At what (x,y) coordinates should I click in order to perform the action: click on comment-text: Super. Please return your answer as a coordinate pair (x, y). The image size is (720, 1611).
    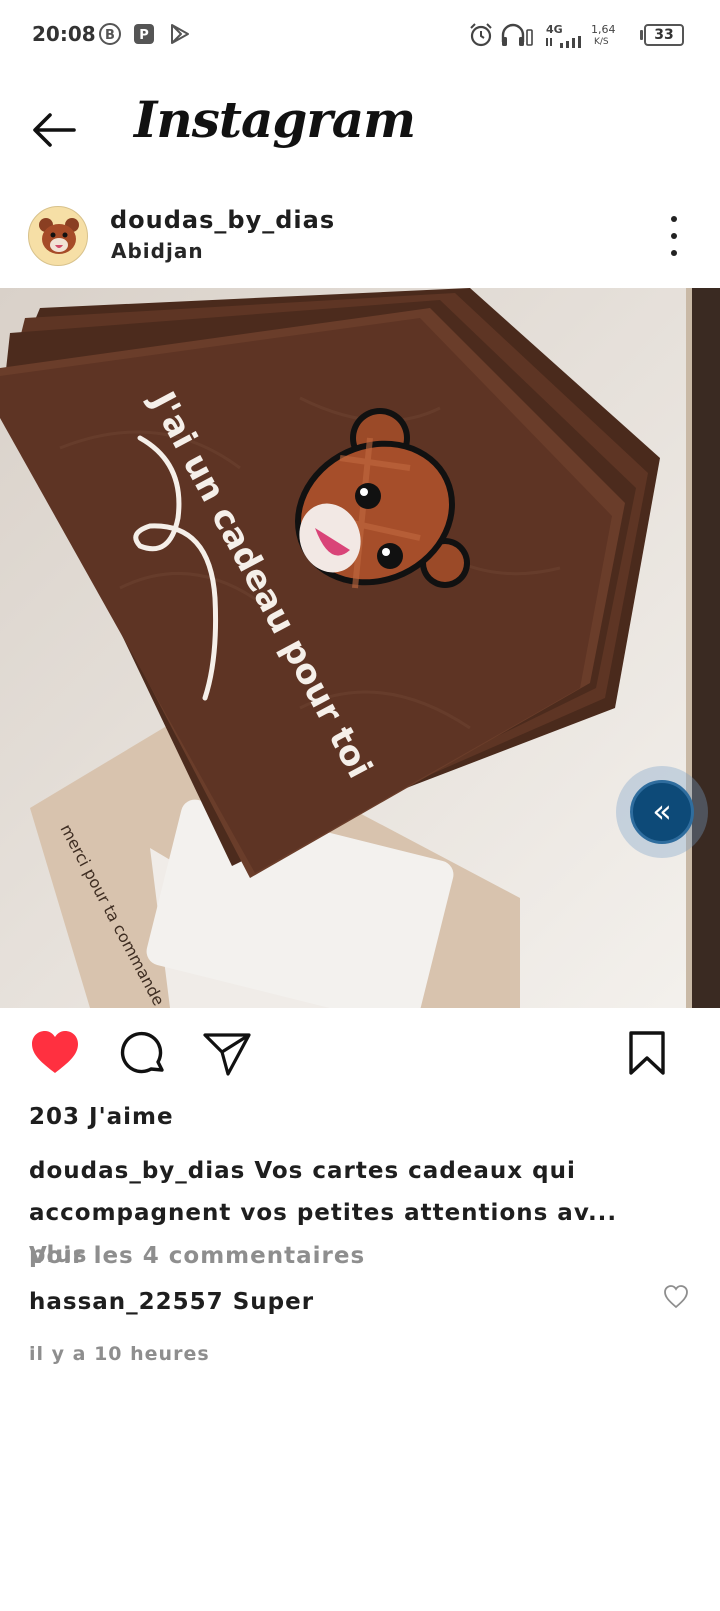
    Looking at the image, I should click on (269, 1302).